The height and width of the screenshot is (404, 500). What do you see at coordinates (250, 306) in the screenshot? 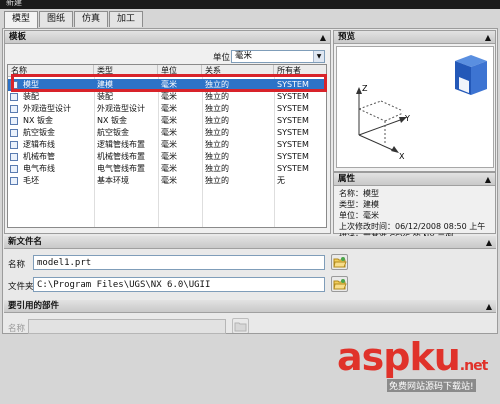
I see `referenced-parts-section-header: 要引用的部件 ▲` at bounding box center [250, 306].